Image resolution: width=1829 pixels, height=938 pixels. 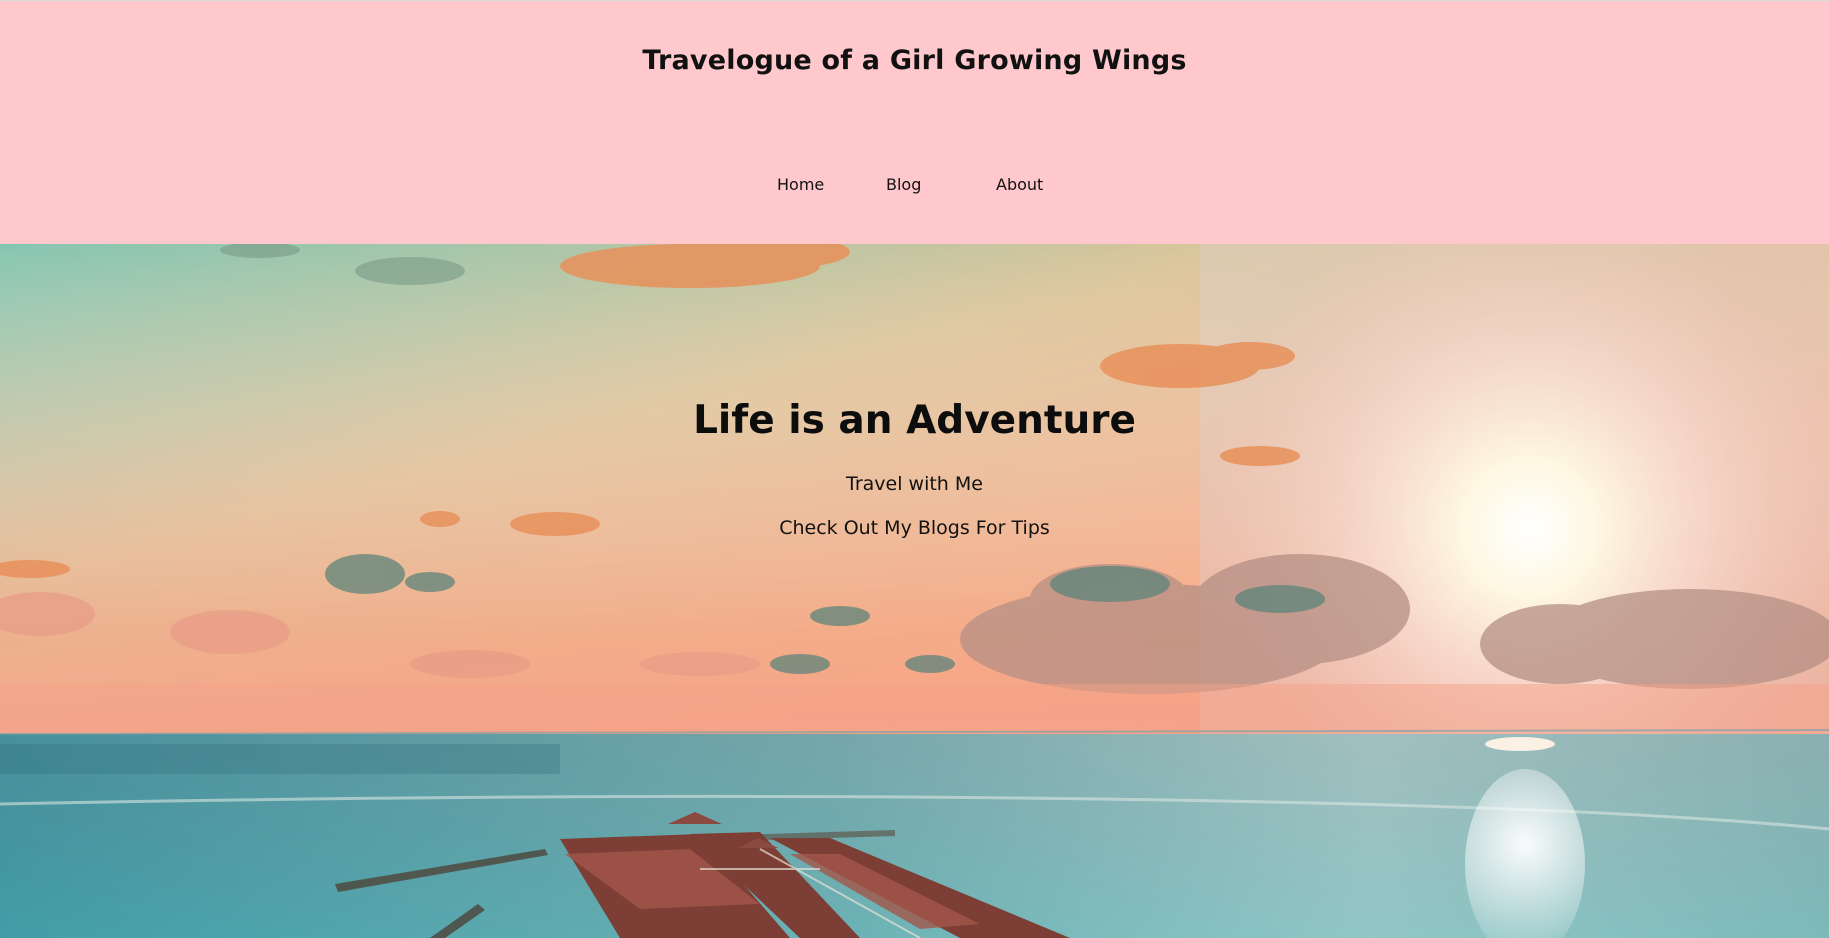 What do you see at coordinates (914, 484) in the screenshot?
I see `hero-tagline: Travel with Me` at bounding box center [914, 484].